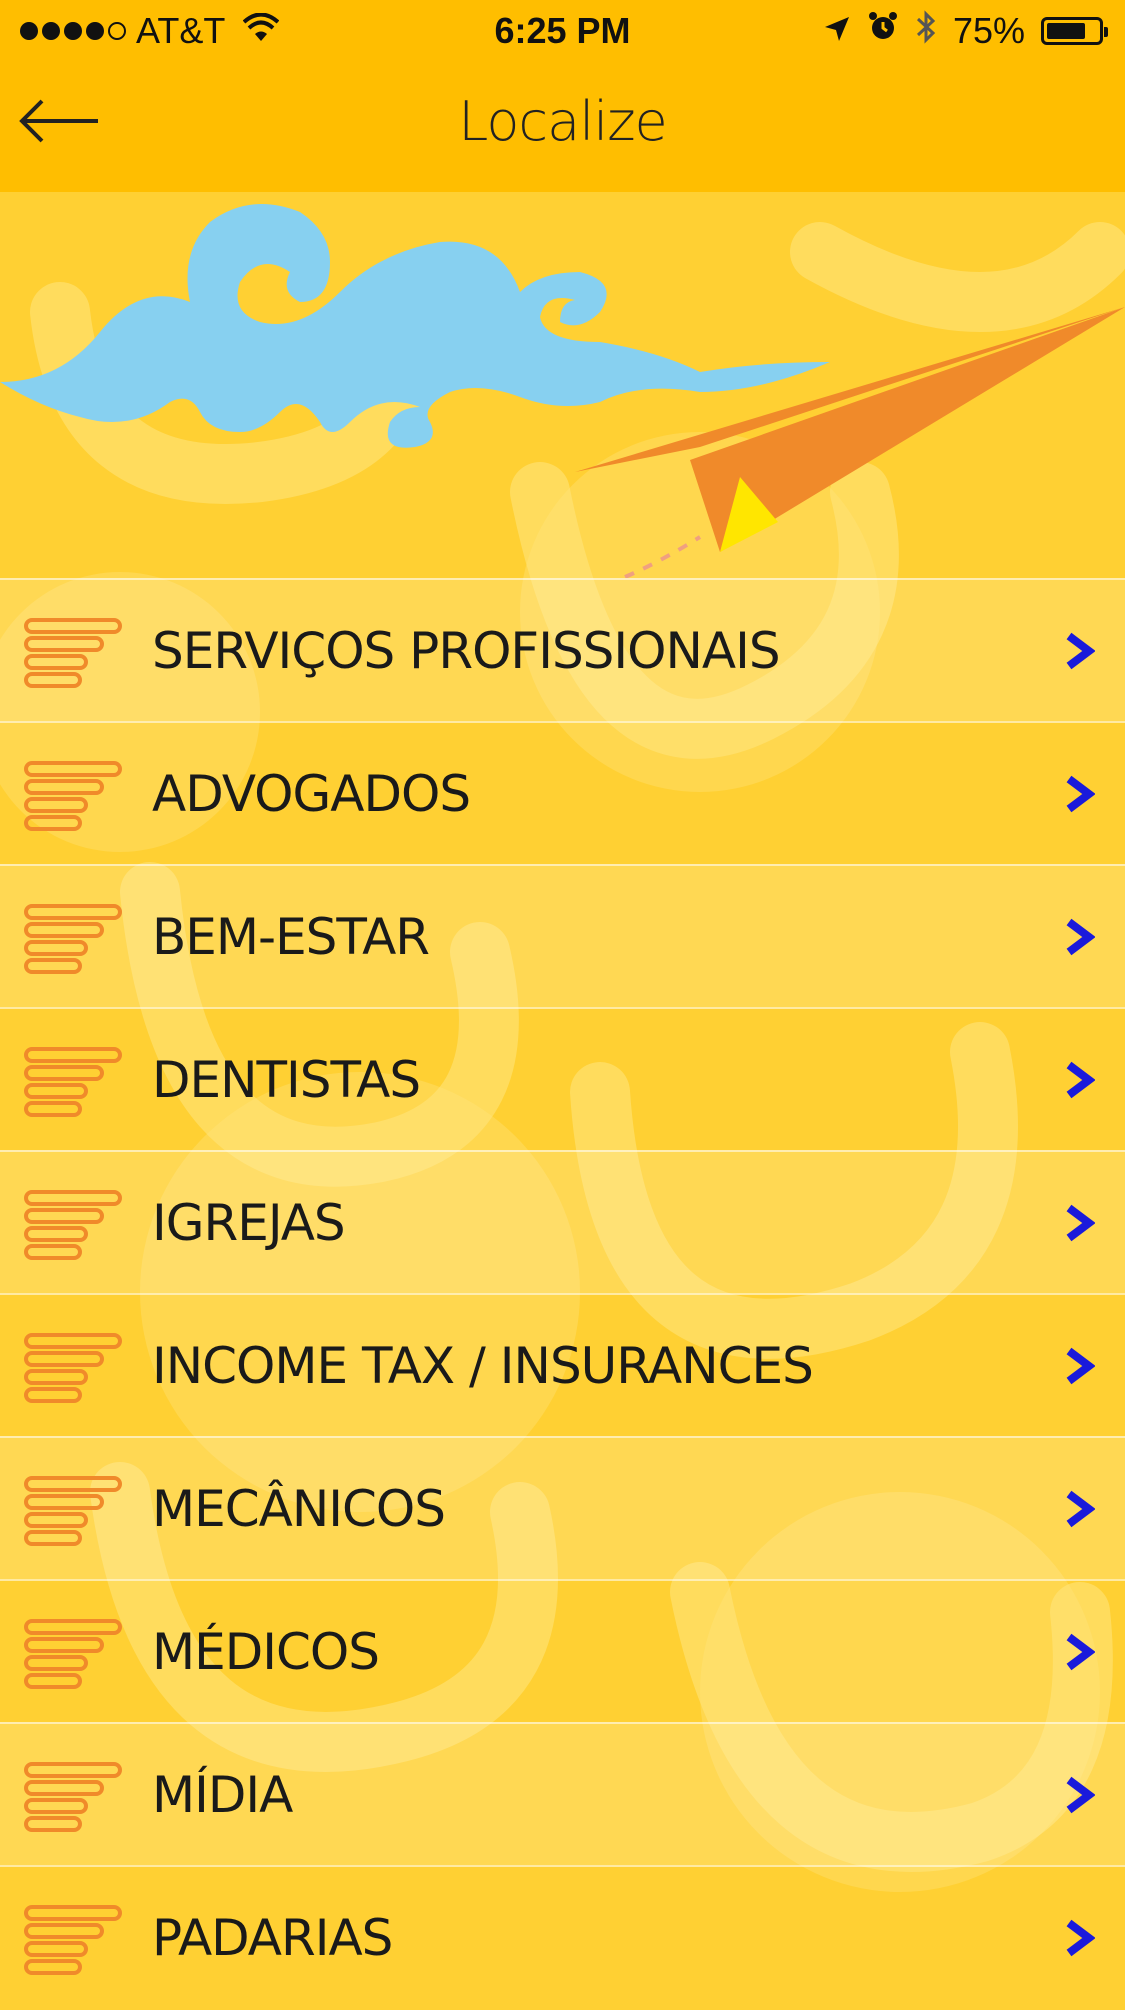 The width and height of the screenshot is (1125, 2010). What do you see at coordinates (311, 794) in the screenshot?
I see `list-item-label: ADVOGADOS` at bounding box center [311, 794].